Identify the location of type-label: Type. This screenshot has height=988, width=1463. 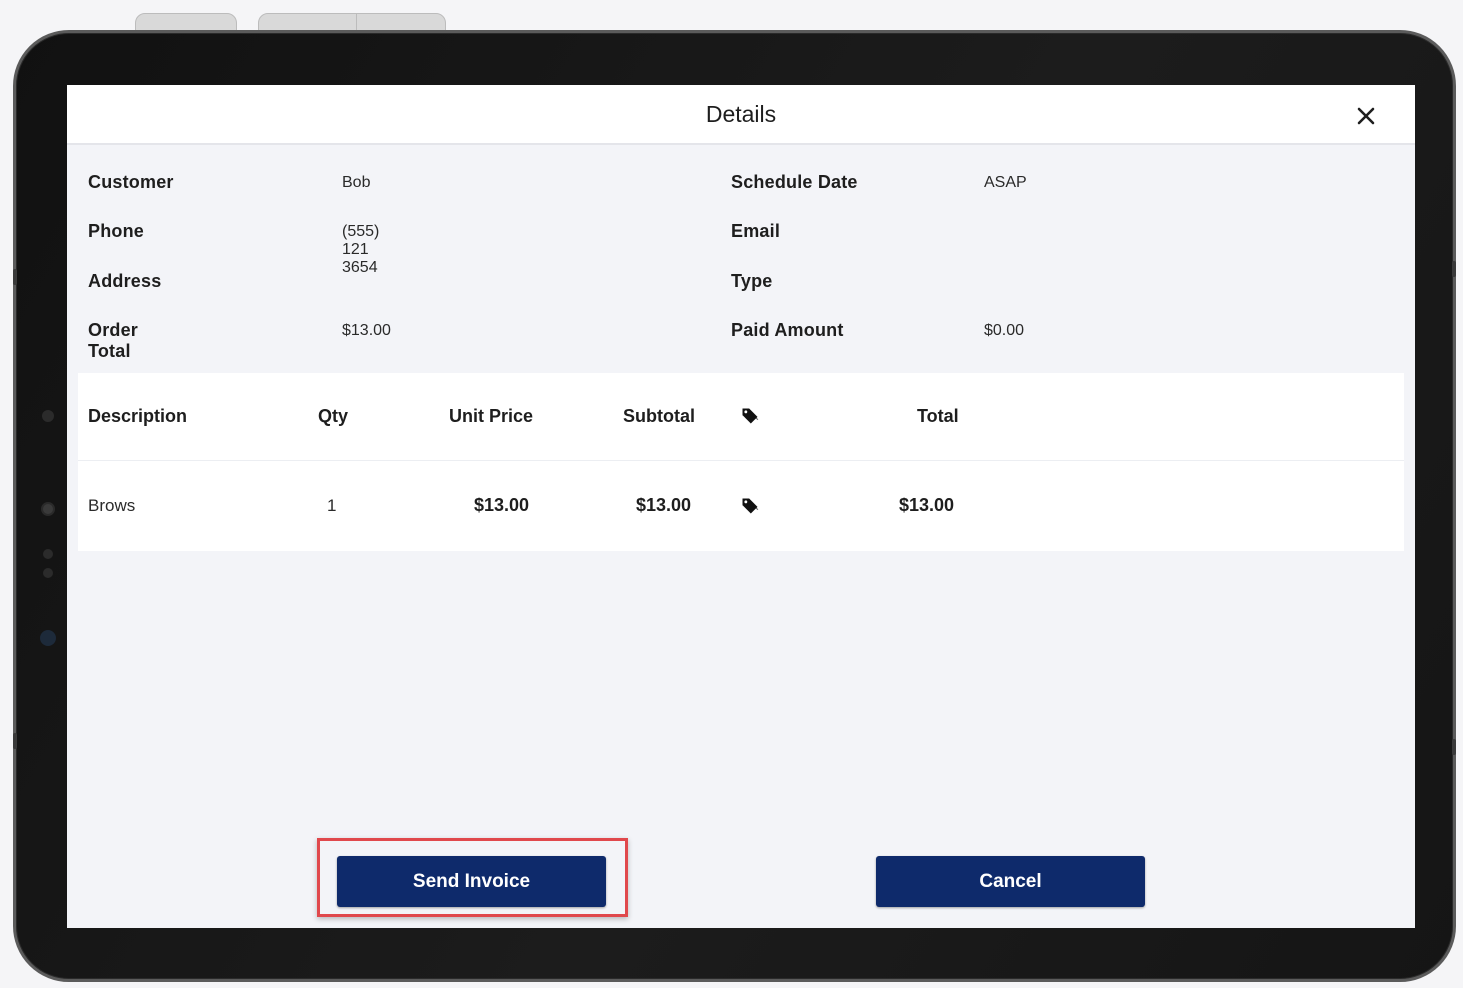
(752, 281).